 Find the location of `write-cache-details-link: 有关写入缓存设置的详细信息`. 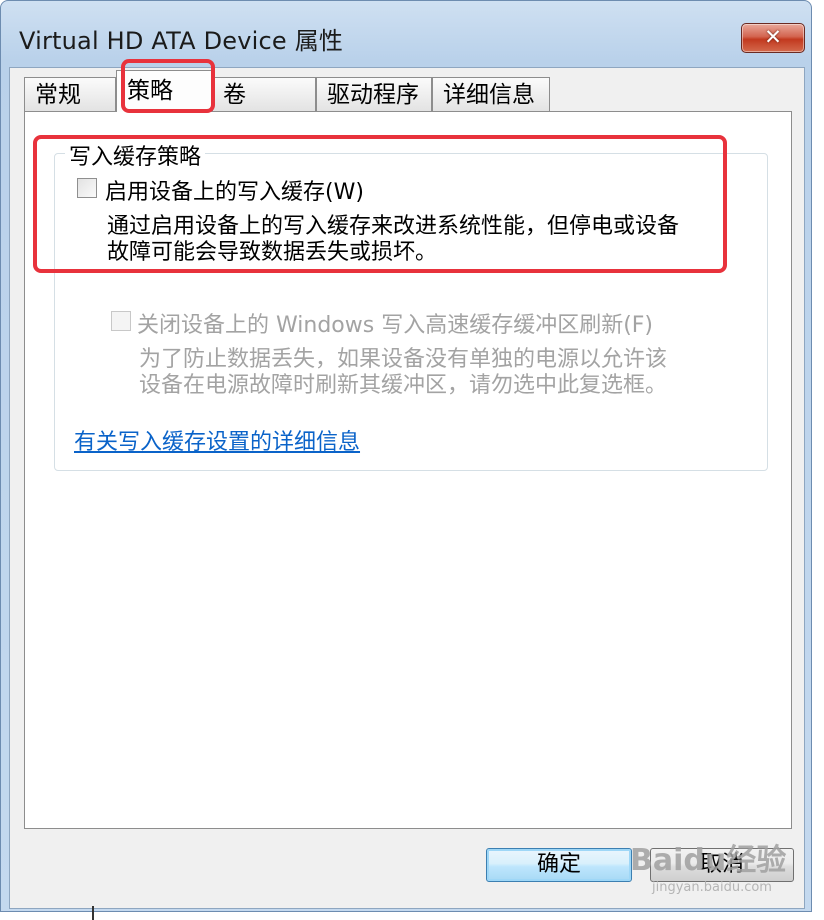

write-cache-details-link: 有关写入缓存设置的详细信息 is located at coordinates (217, 440).